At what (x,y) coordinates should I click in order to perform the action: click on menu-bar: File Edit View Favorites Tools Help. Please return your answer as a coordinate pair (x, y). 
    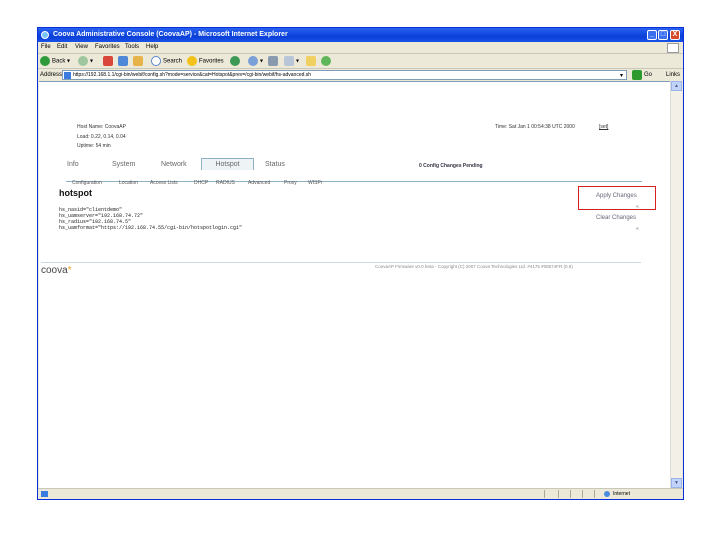
    Looking at the image, I should click on (360, 47).